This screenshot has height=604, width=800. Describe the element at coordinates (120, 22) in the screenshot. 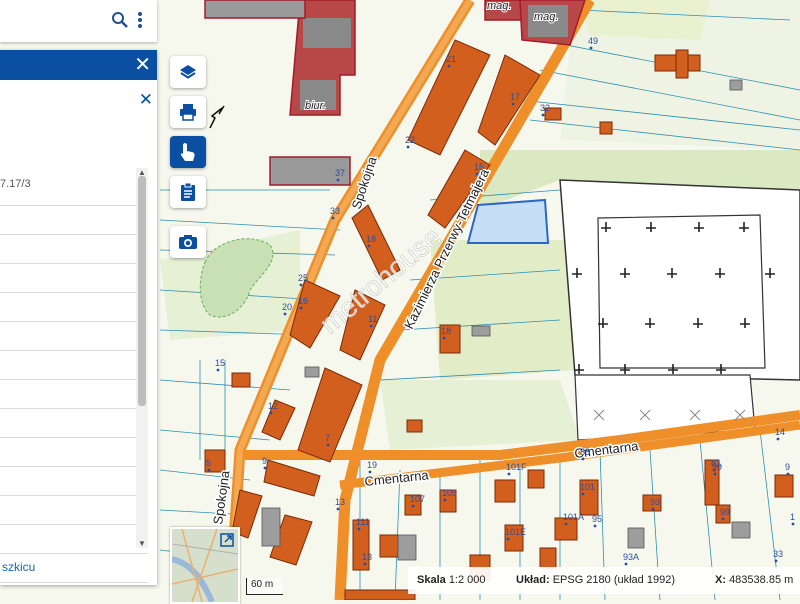

I see `search-icon` at that location.